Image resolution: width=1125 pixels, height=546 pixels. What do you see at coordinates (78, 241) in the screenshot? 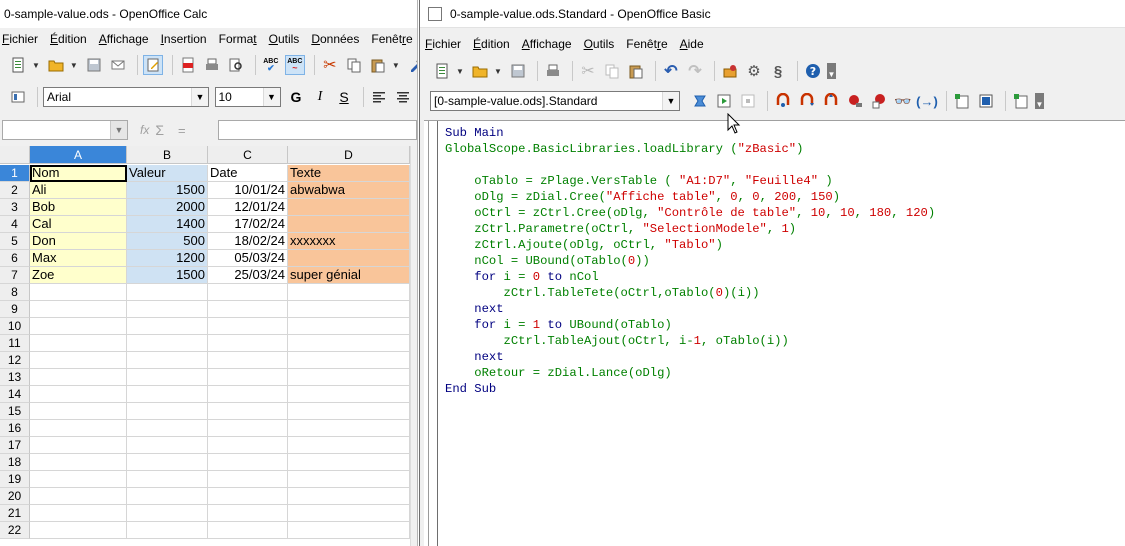
I see `cell: Don` at bounding box center [78, 241].